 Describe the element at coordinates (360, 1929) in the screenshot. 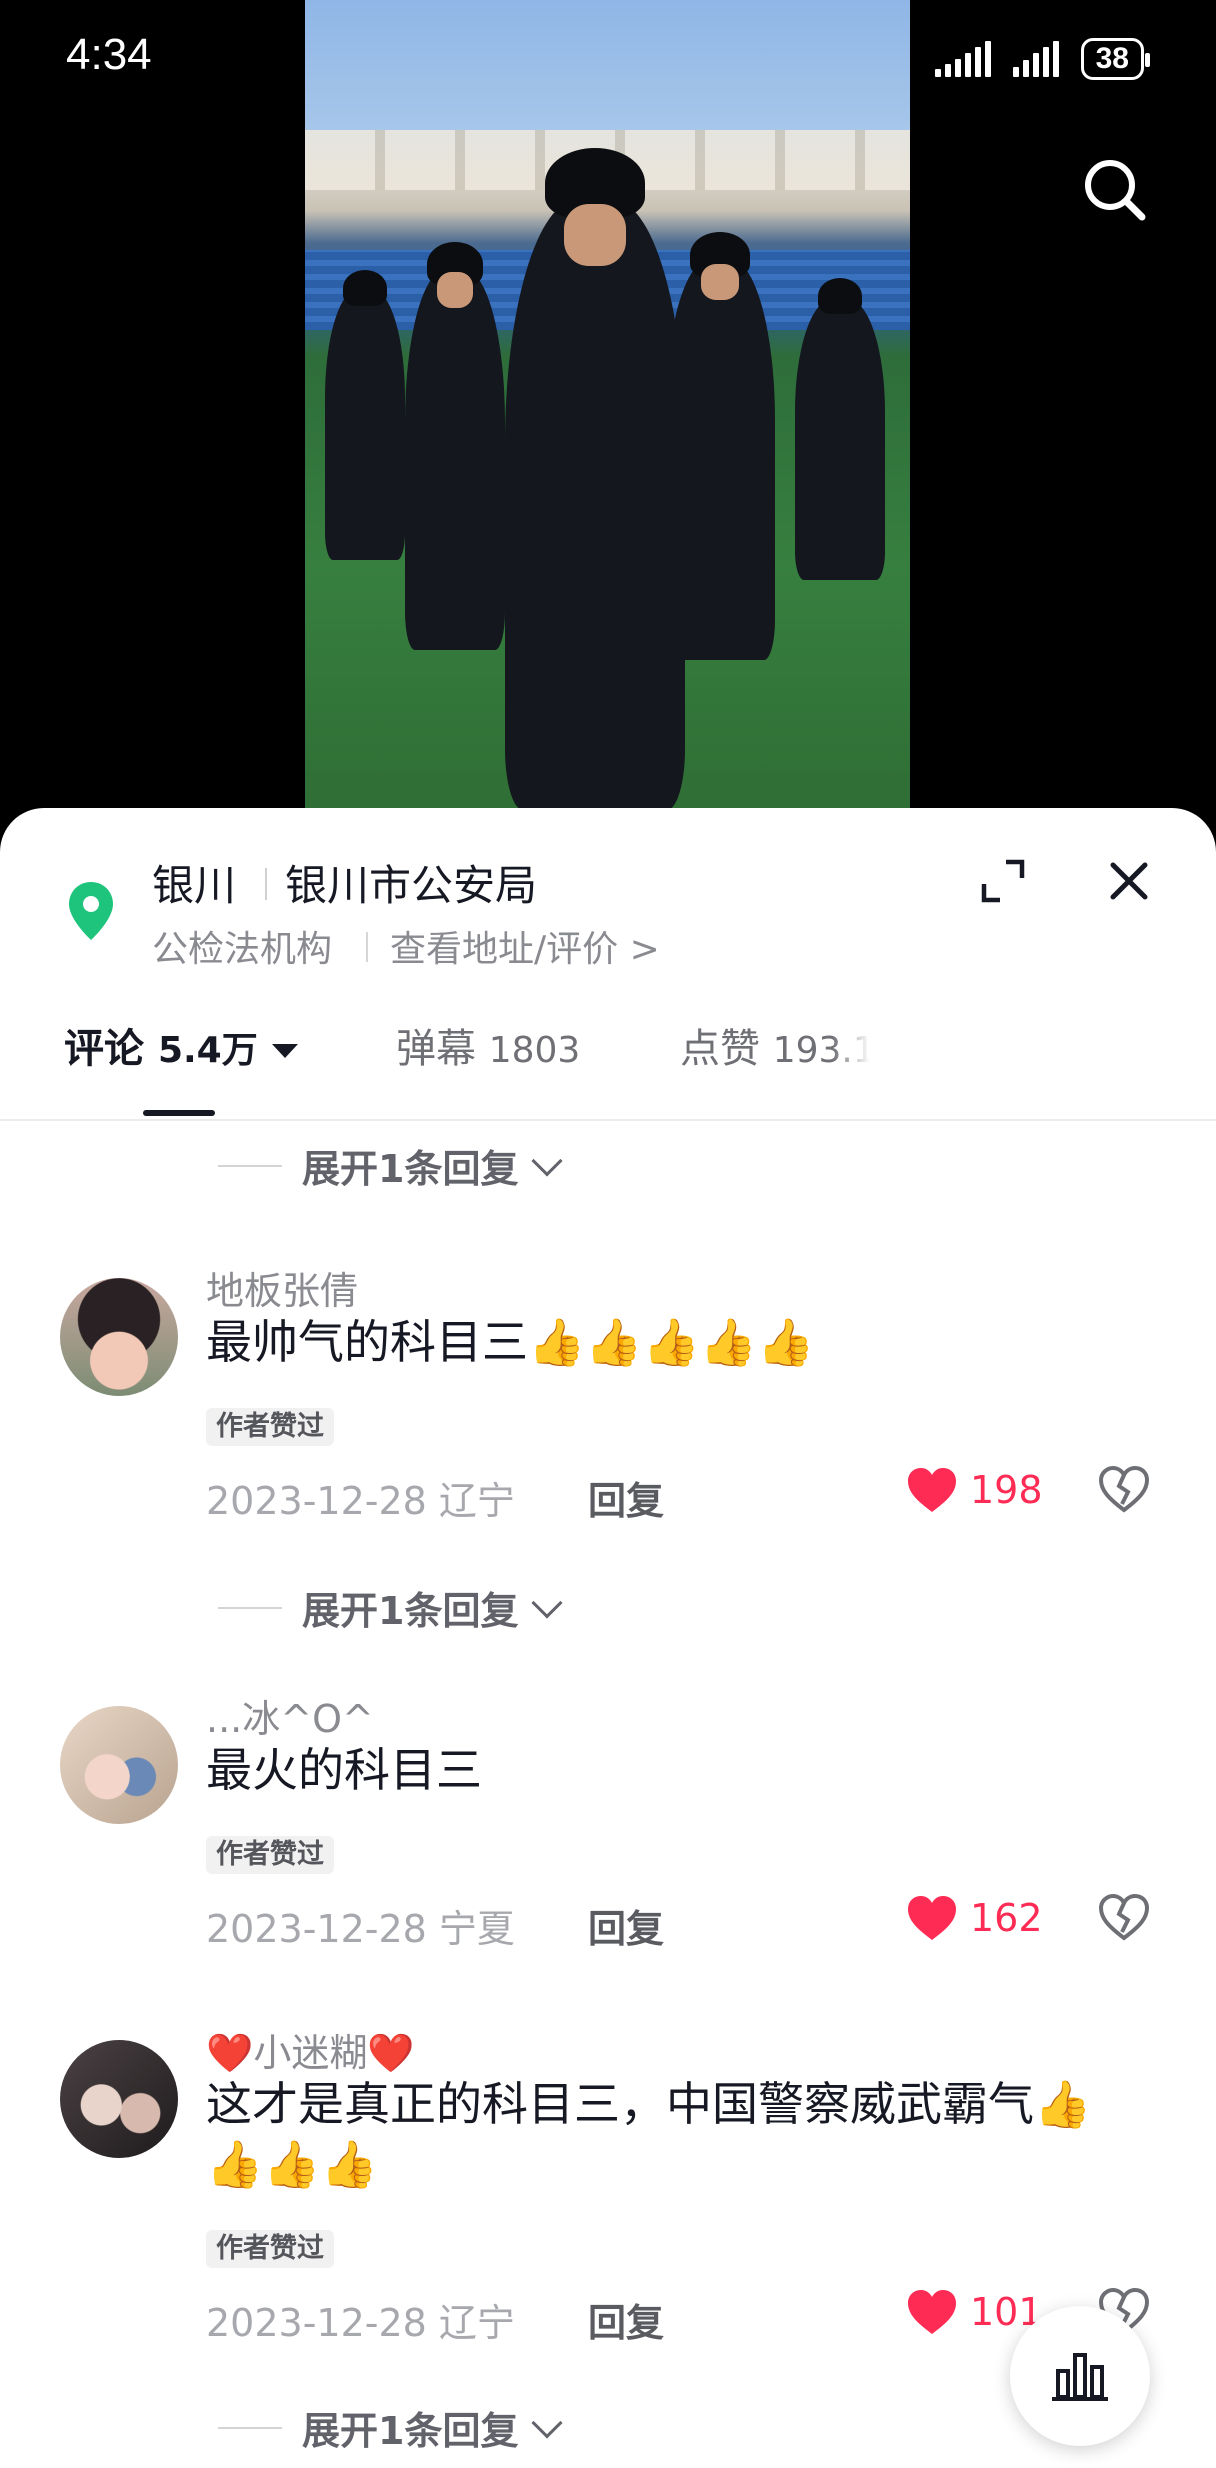

I see `comment-date: 2023-12-28 宁夏` at that location.